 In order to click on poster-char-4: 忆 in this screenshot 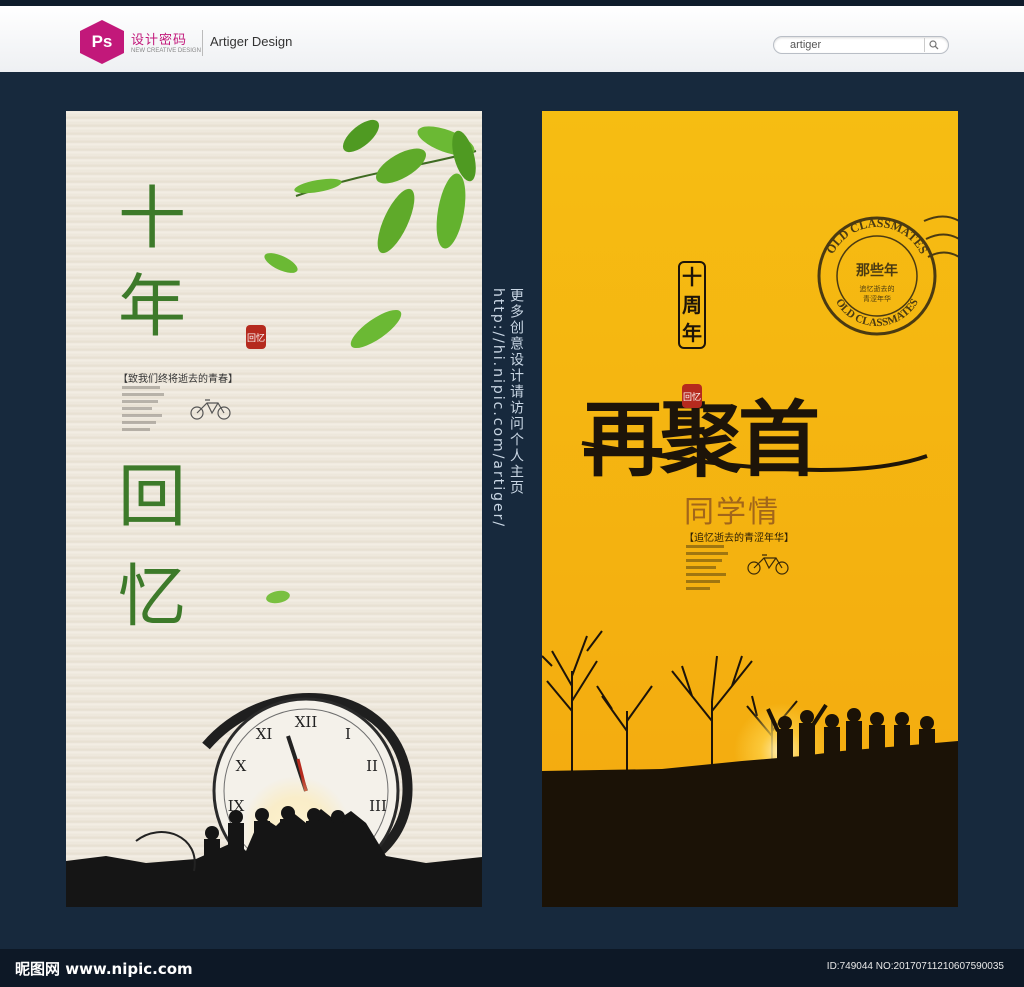, I will do `click(152, 597)`.